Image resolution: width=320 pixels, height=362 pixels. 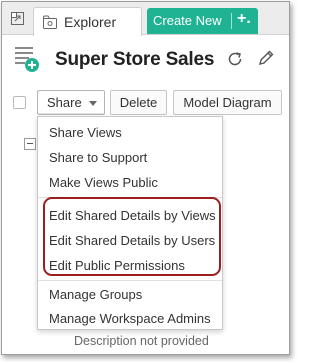 What do you see at coordinates (85, 132) in the screenshot?
I see `menu-item-share-views: Share Views` at bounding box center [85, 132].